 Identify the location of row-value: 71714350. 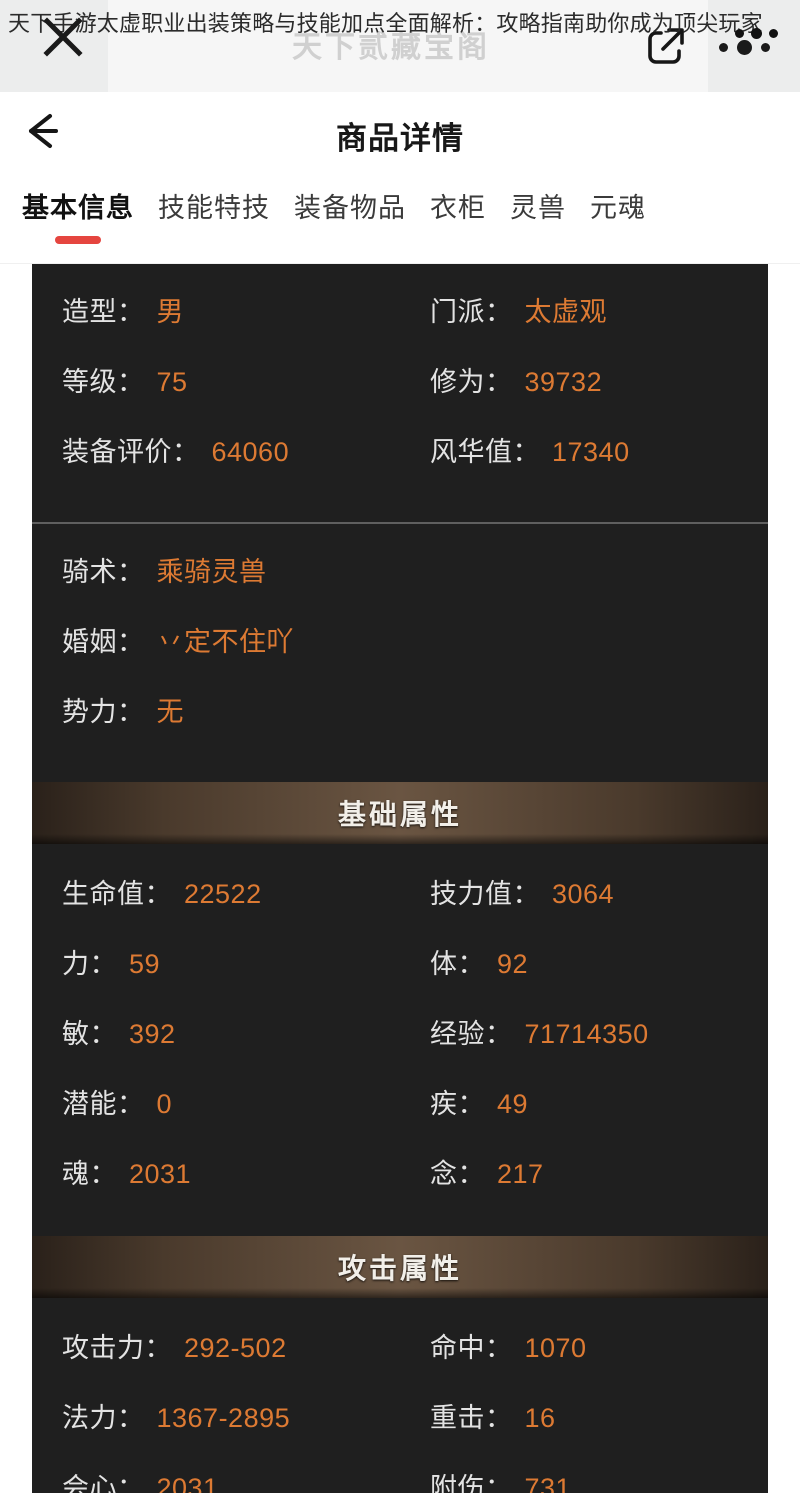
(586, 1034).